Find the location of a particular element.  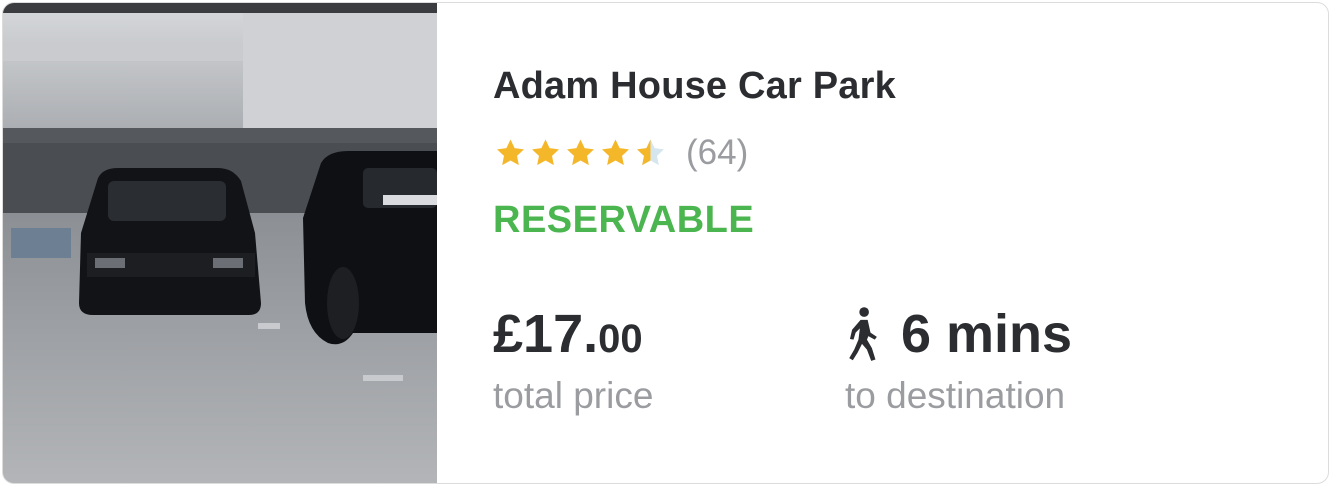

walk-block: 6 mins to destination is located at coordinates (958, 360).